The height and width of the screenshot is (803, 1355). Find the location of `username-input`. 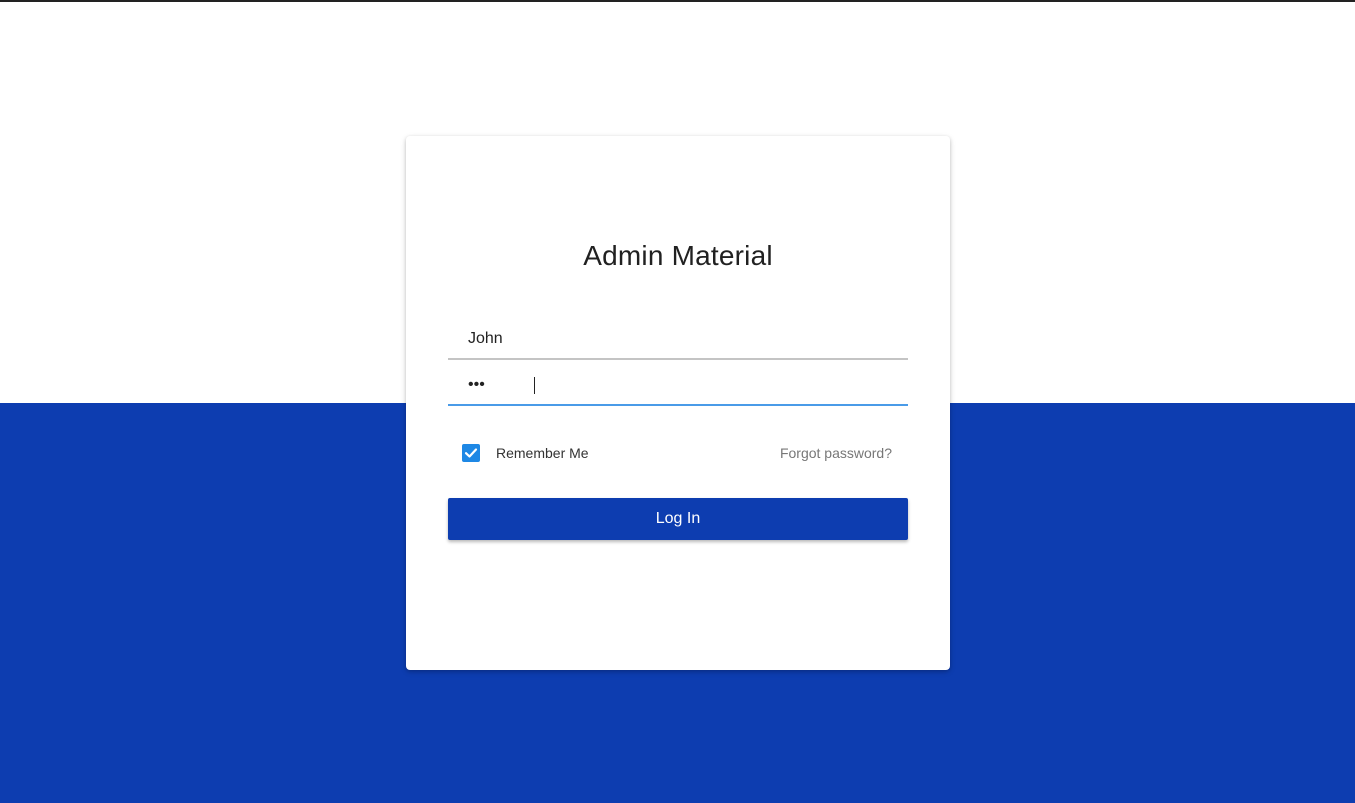

username-input is located at coordinates (678, 339).